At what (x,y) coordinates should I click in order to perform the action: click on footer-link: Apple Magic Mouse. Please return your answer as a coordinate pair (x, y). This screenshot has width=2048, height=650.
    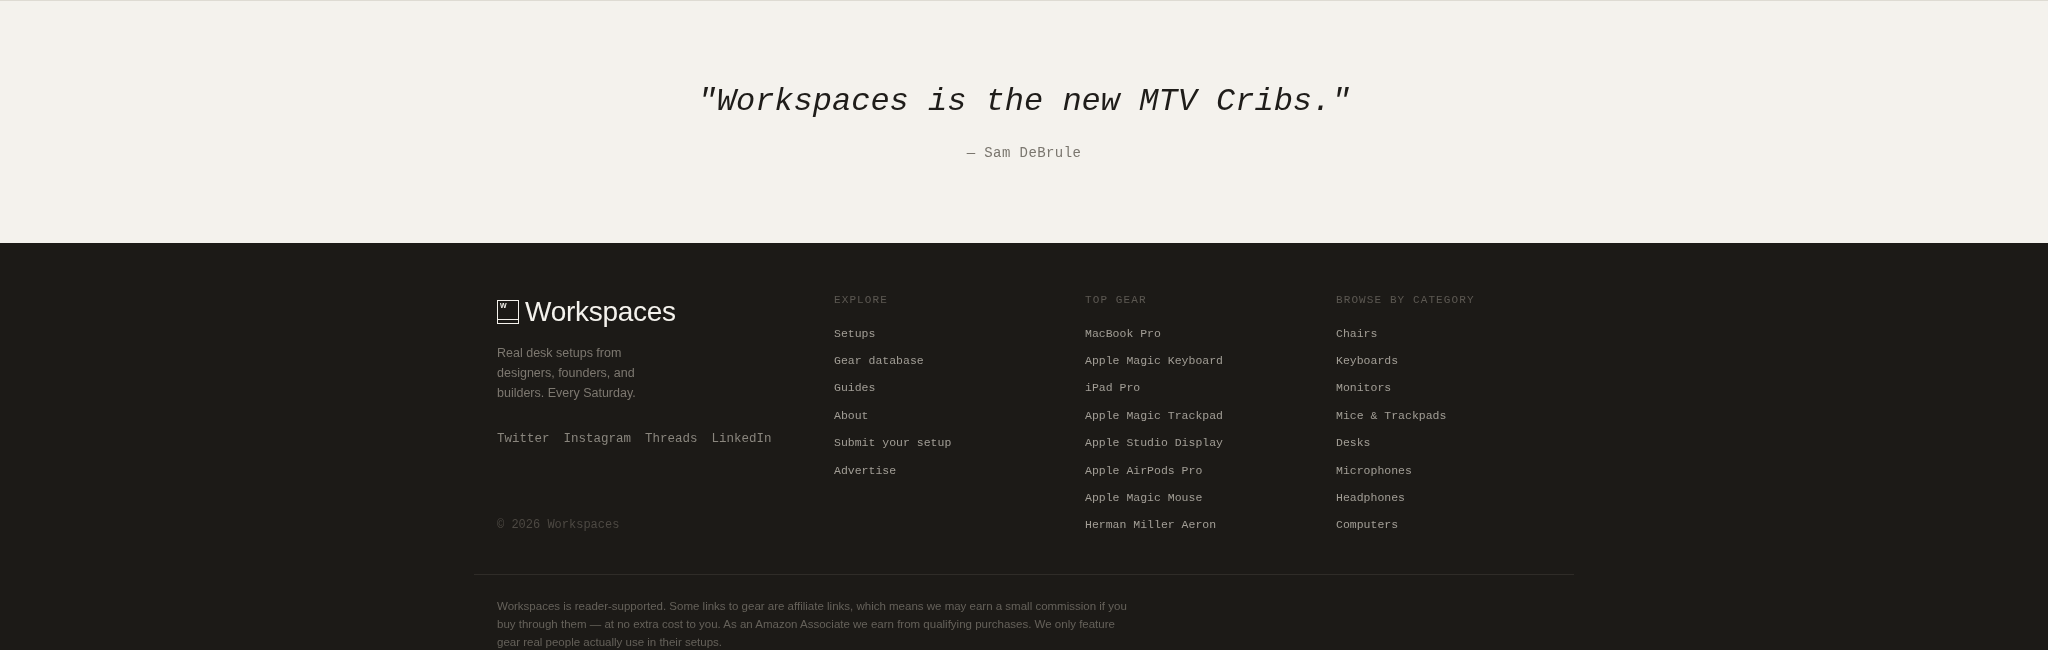
    Looking at the image, I should click on (1144, 497).